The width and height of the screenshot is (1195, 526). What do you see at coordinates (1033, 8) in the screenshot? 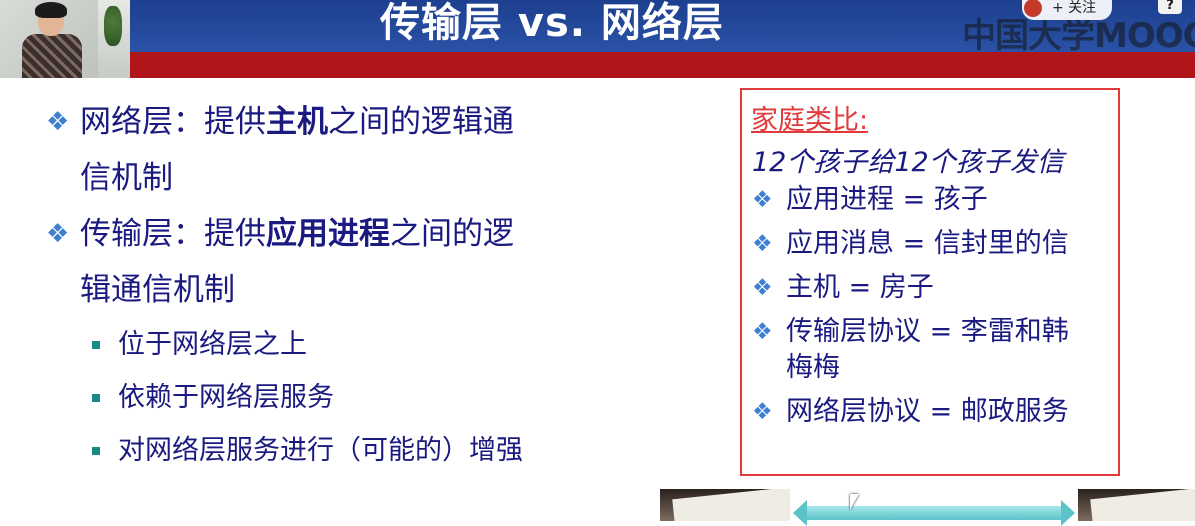
I see `avatar-icon` at bounding box center [1033, 8].